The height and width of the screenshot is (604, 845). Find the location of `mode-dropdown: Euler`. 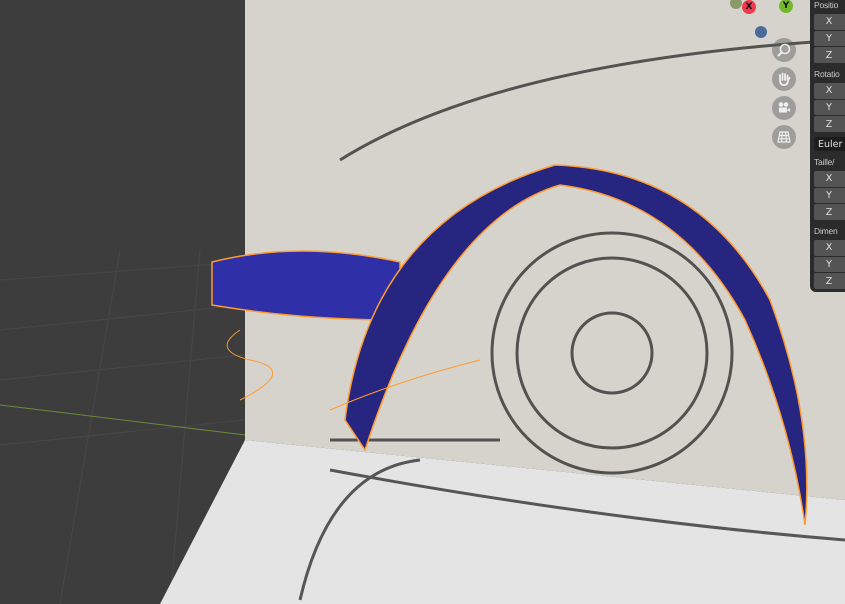

mode-dropdown: Euler is located at coordinates (829, 144).